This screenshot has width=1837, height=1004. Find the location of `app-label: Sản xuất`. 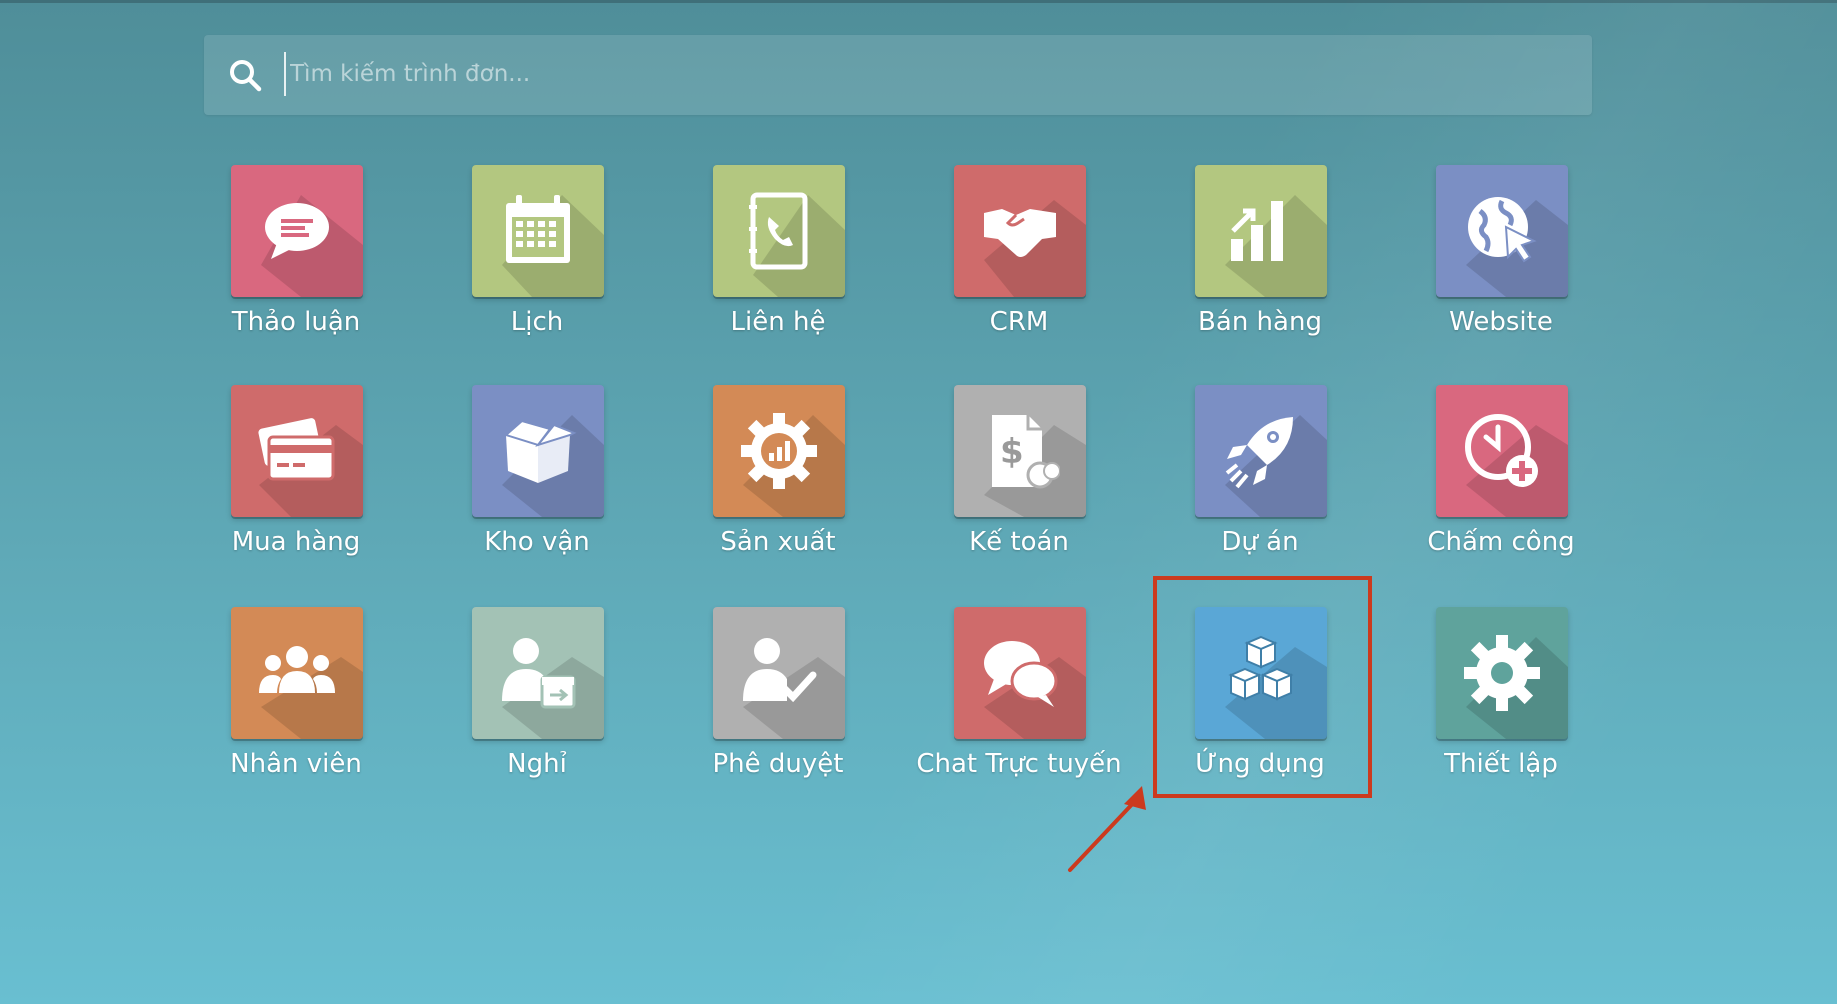

app-label: Sản xuất is located at coordinates (778, 542).